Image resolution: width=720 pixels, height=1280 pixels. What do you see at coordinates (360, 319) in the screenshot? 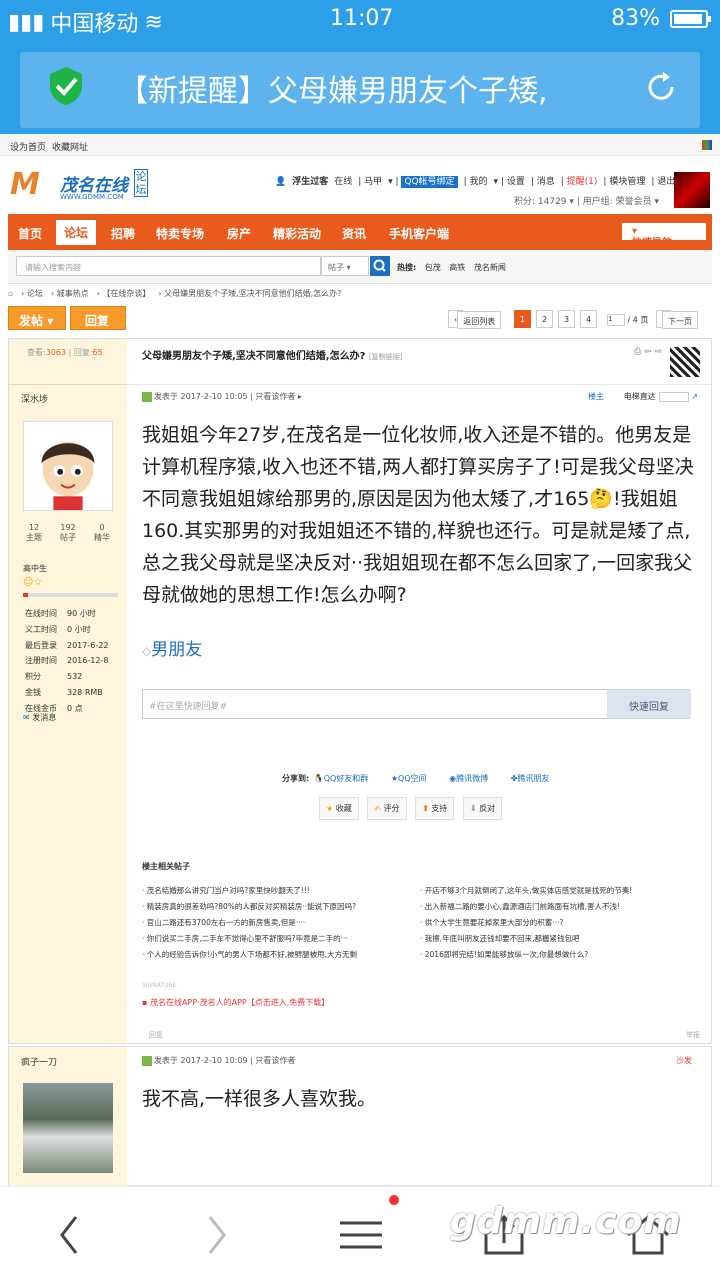
I see `thread-actions: 发帖 ▾ 回复 ‹ 返回列表 1 2 3 4 1 / 4 页 下一页 ›` at bounding box center [360, 319].